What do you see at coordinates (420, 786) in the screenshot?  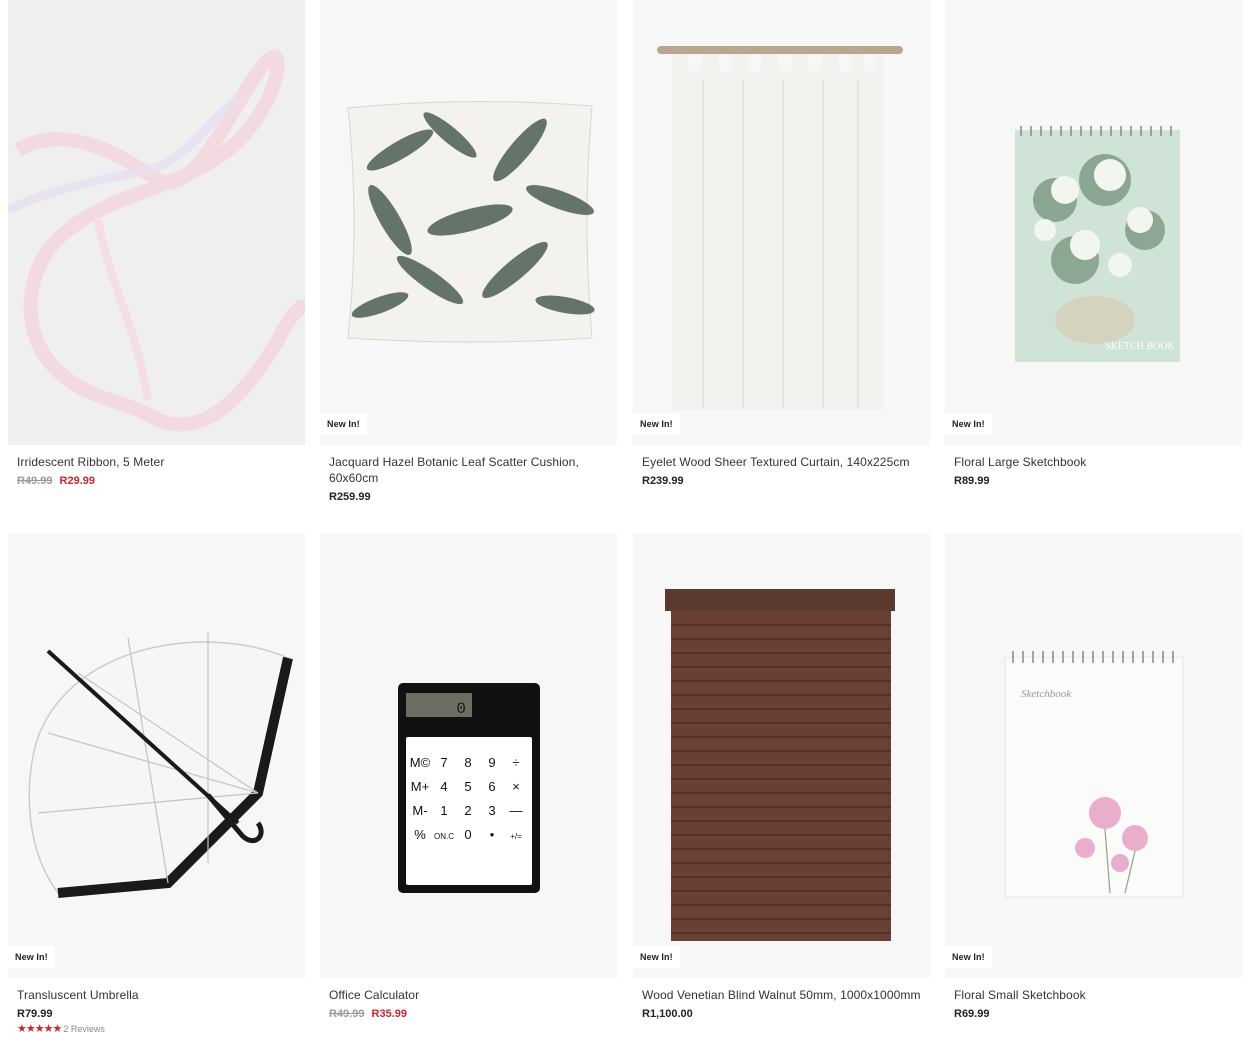 I see `calculator-key: M+` at bounding box center [420, 786].